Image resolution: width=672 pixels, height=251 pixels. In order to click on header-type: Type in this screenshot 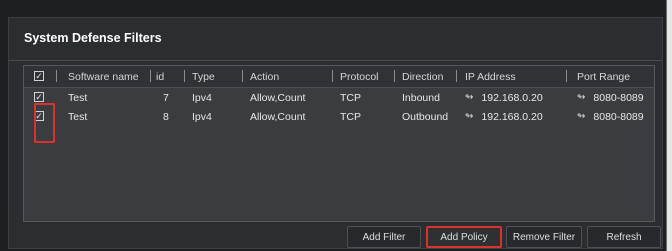, I will do `click(203, 76)`.